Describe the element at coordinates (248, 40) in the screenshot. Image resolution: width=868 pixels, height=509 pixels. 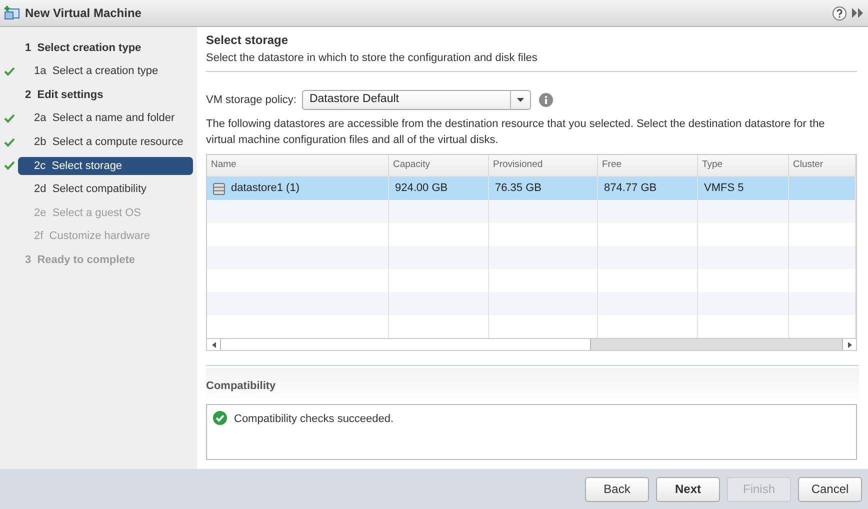
I see `page-title: Select storage` at that location.